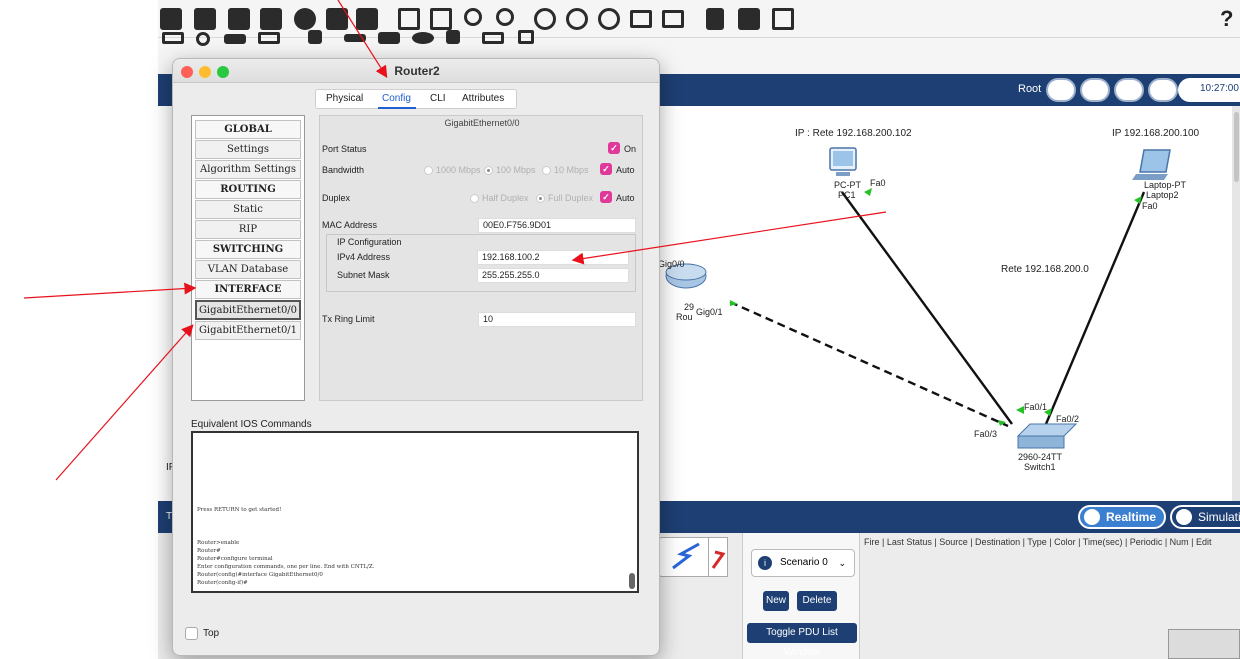 The width and height of the screenshot is (1240, 659). I want to click on arrow-to-interface-header, so click(110, 290).